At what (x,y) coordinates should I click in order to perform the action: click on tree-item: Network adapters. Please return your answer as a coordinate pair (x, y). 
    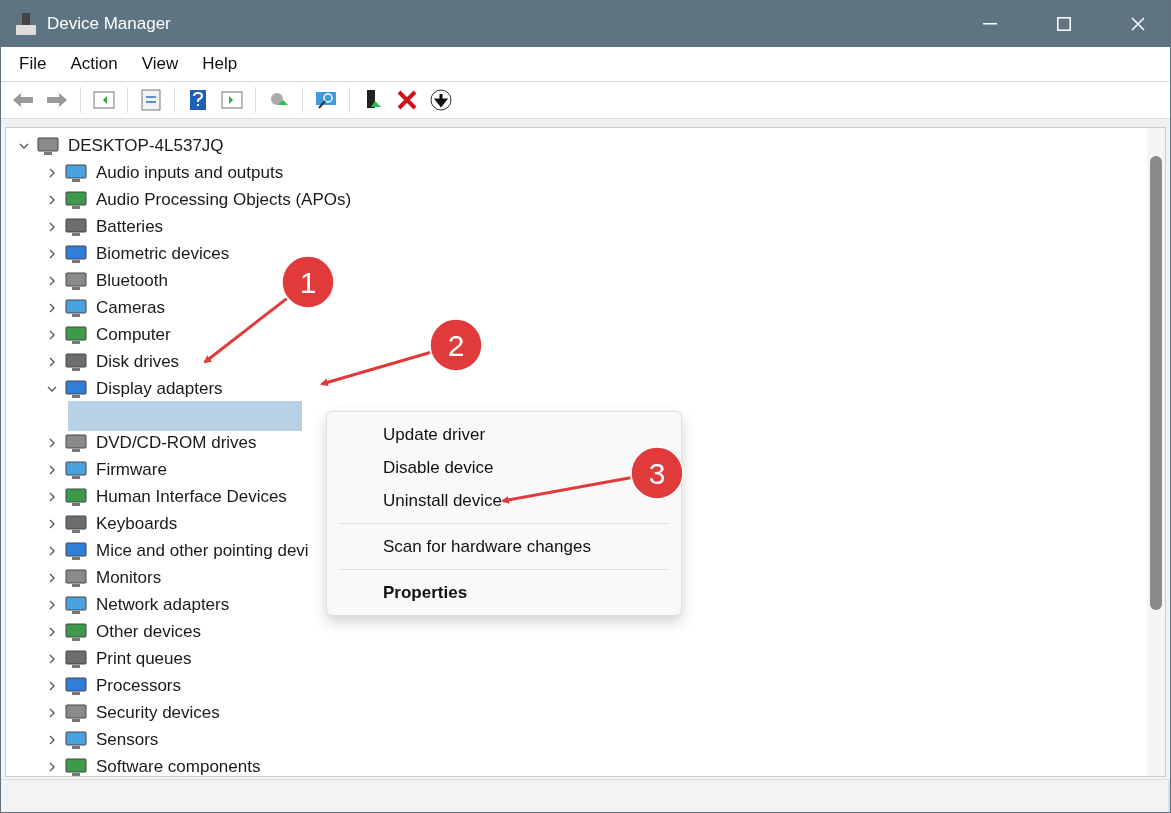
    Looking at the image, I should click on (163, 604).